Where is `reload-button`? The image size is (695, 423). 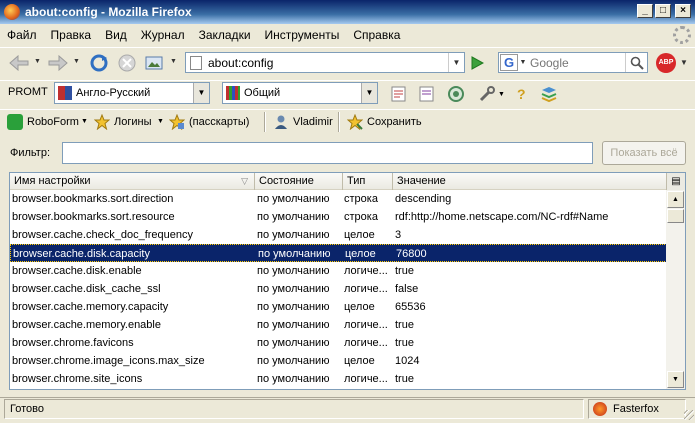 reload-button is located at coordinates (99, 63).